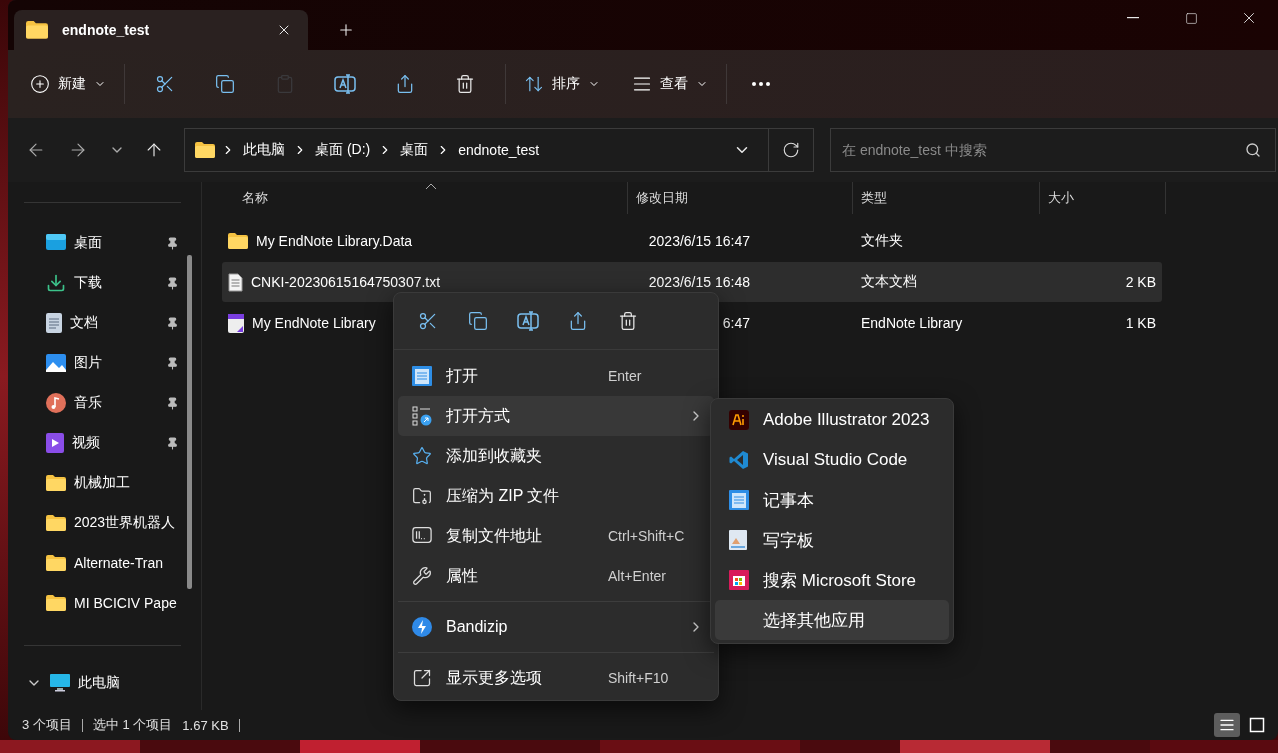 This screenshot has height=753, width=1278. I want to click on sidebar-item: MI BCICIV Pape, so click(104, 603).